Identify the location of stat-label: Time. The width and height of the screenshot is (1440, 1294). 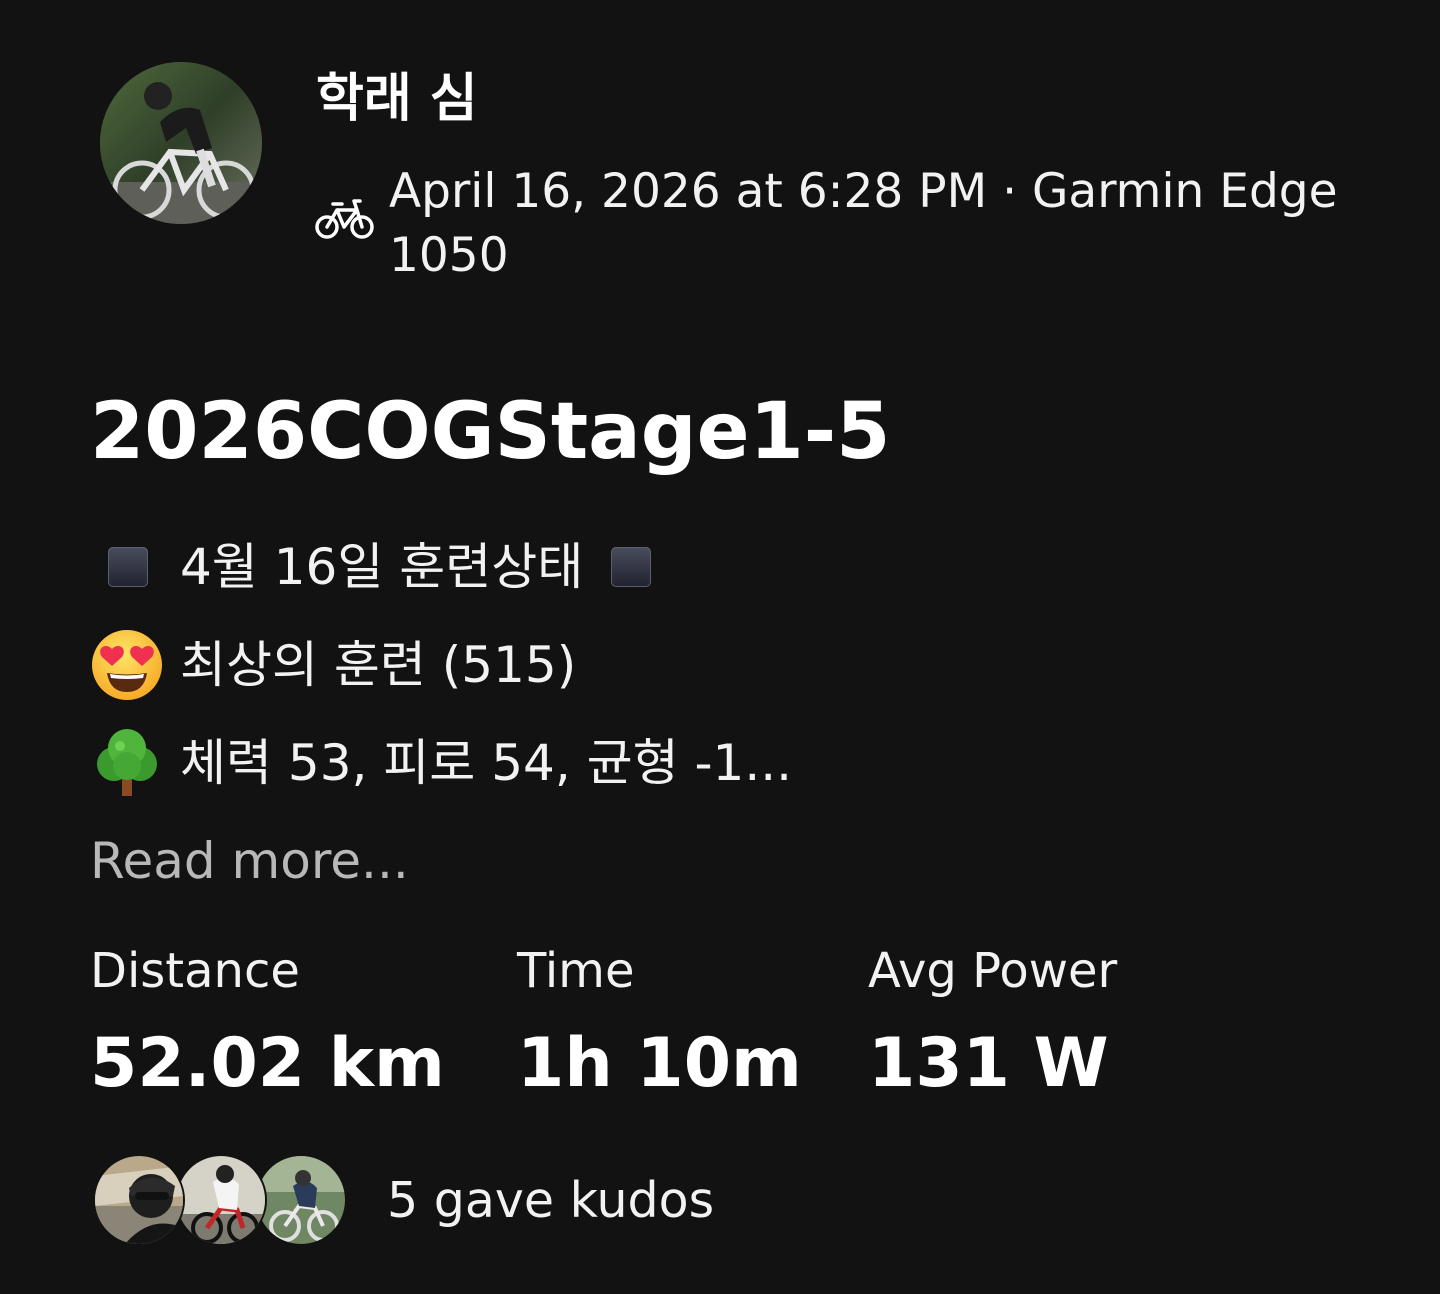
(576, 971).